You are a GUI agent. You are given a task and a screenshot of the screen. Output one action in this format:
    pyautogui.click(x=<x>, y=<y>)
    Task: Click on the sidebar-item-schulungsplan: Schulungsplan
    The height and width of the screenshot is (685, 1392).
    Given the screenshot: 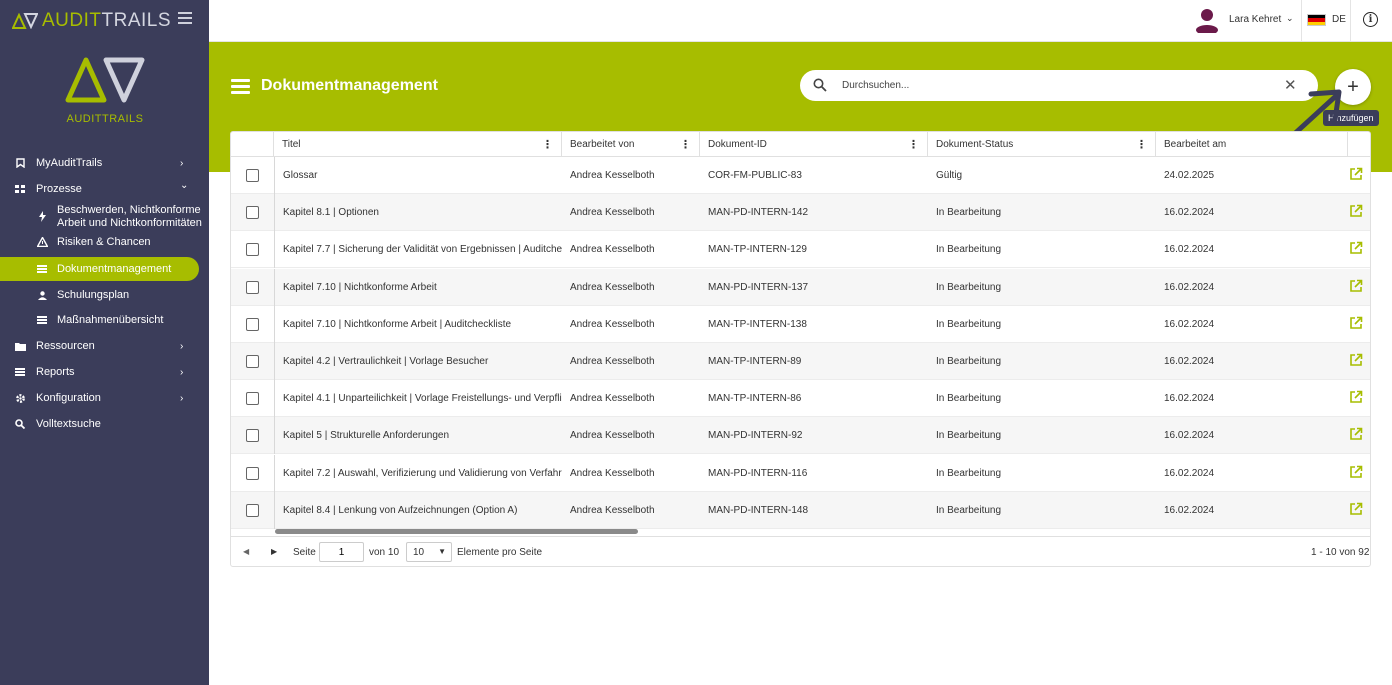 What is the action you would take?
    pyautogui.click(x=104, y=295)
    